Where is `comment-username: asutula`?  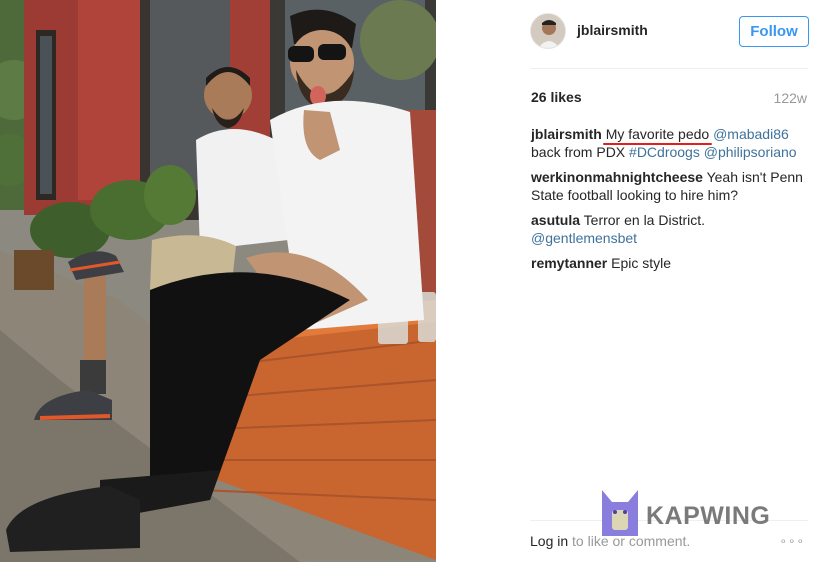 comment-username: asutula is located at coordinates (555, 220).